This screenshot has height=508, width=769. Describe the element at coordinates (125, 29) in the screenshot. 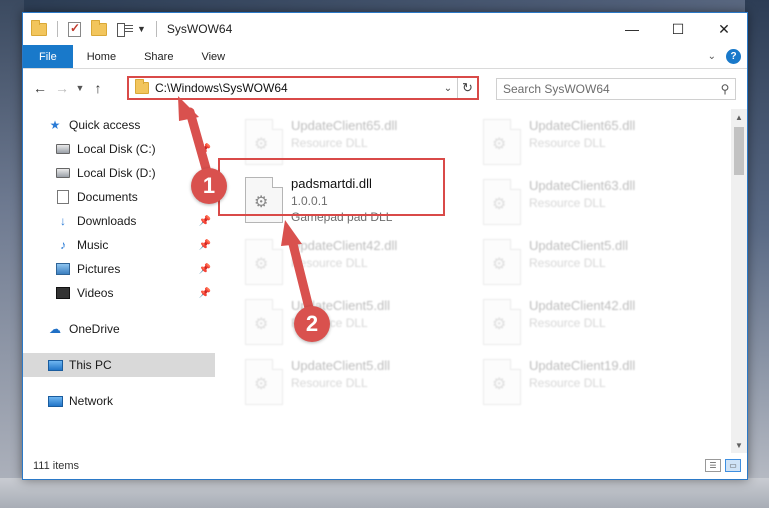

I see `properties-icon` at that location.